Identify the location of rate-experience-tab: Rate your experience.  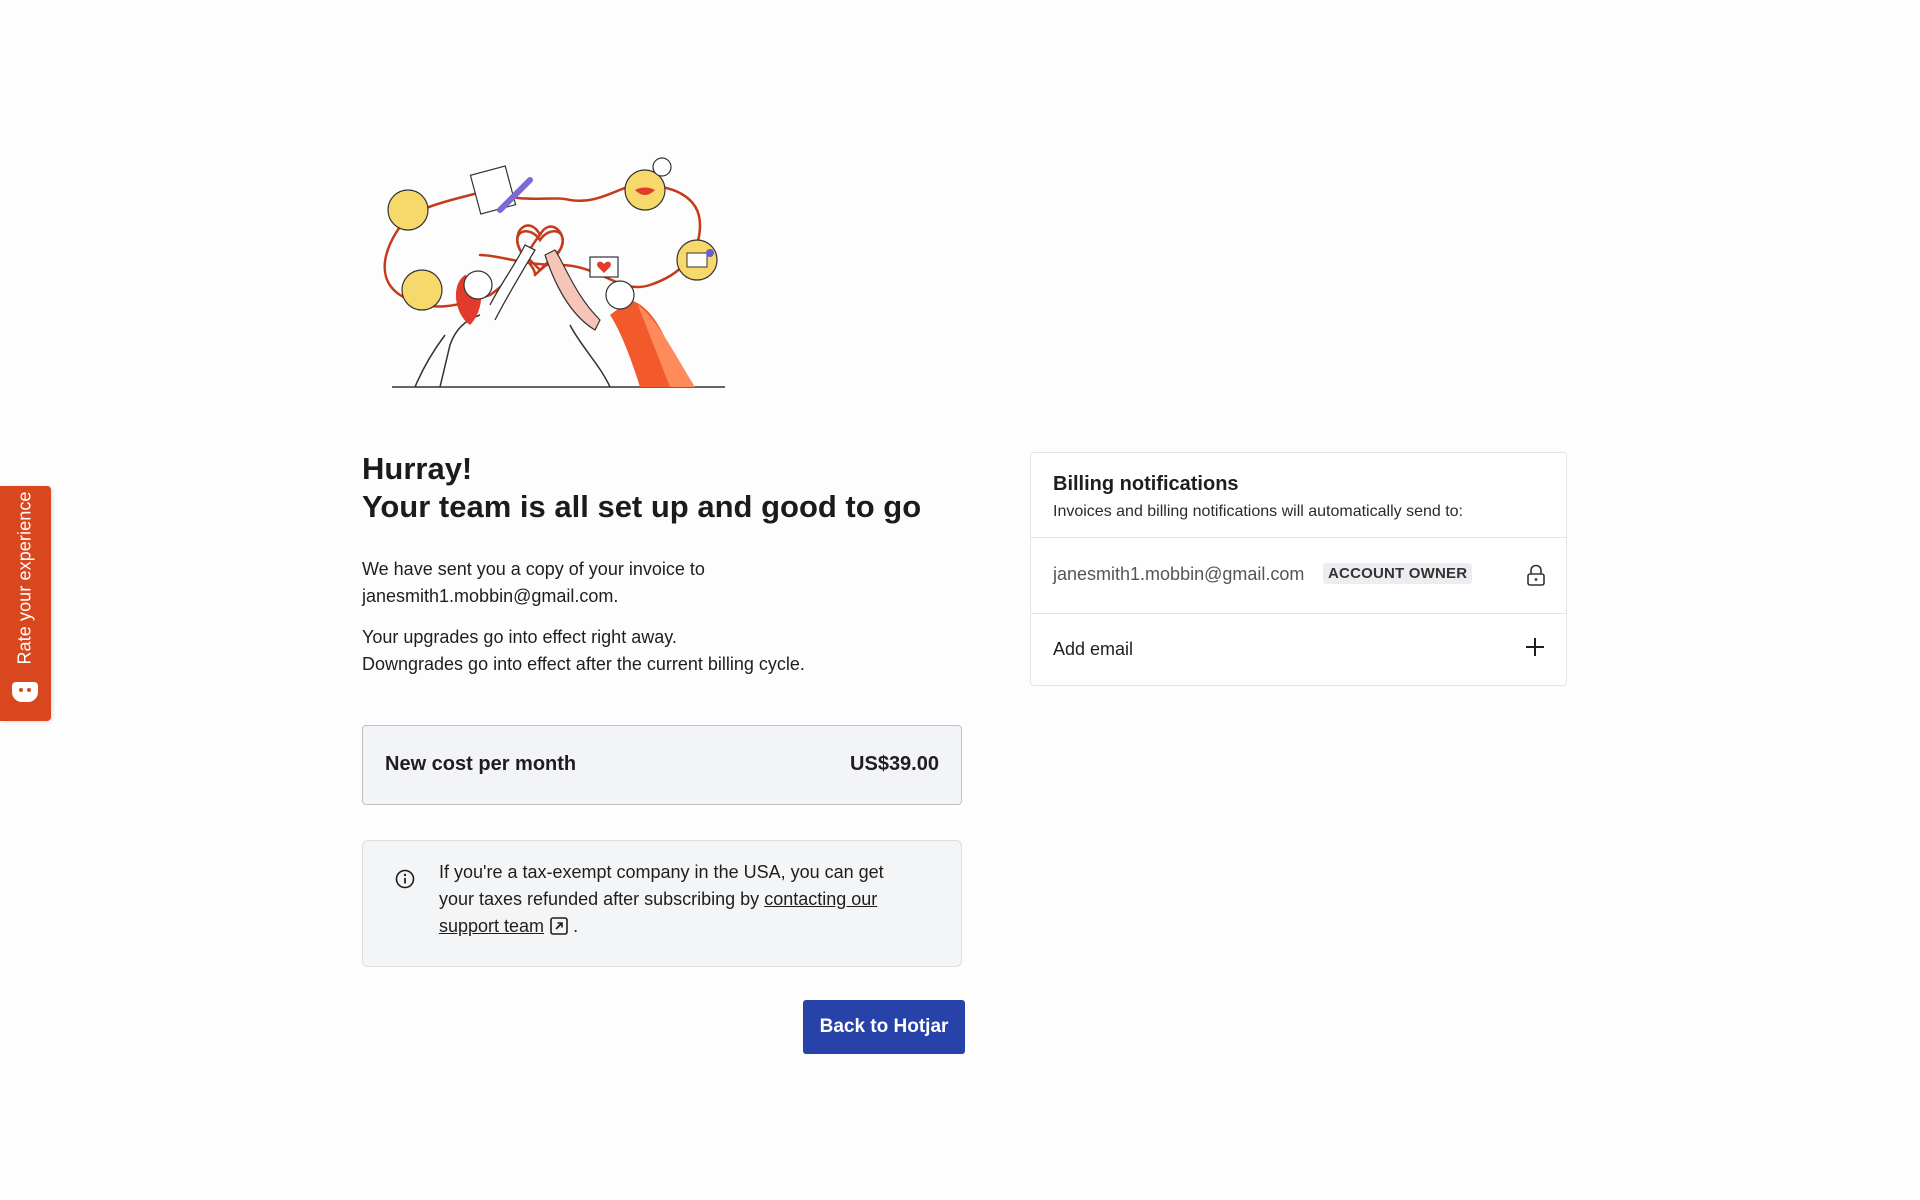
(25, 603).